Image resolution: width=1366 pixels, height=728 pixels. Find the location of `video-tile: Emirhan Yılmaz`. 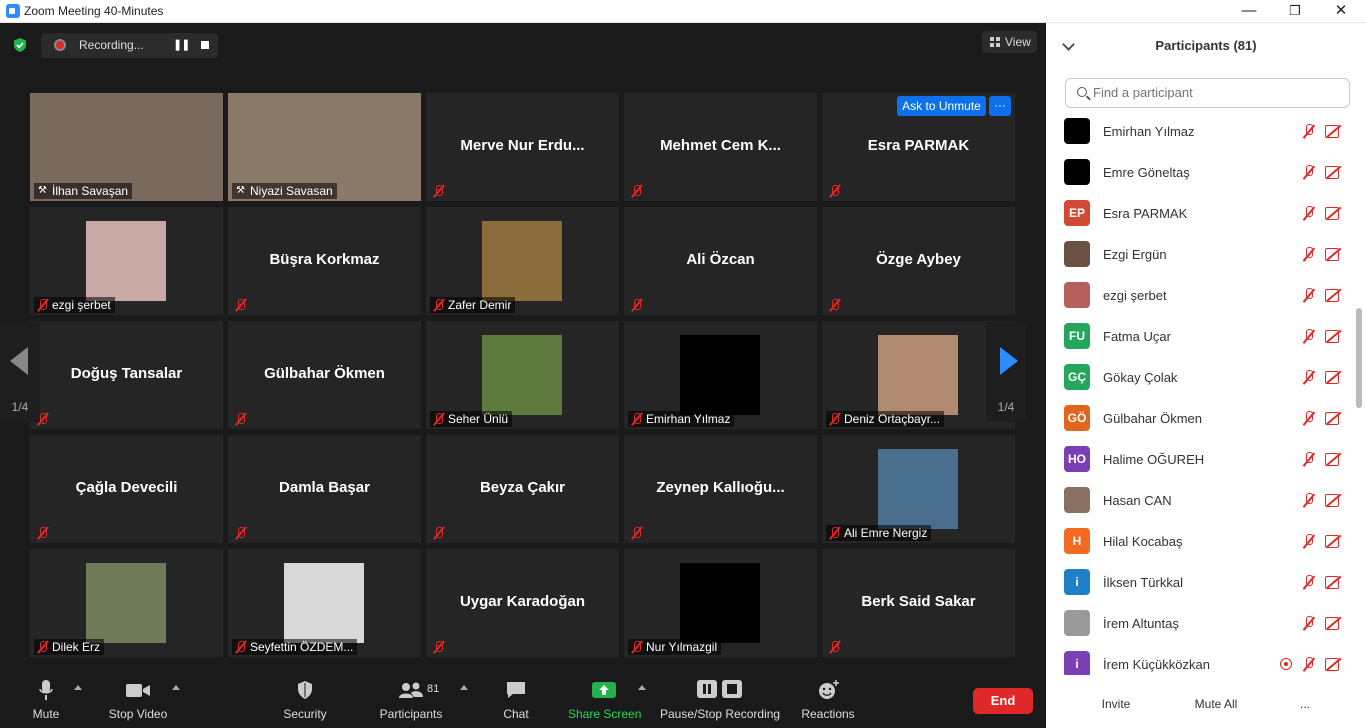

video-tile: Emirhan Yılmaz is located at coordinates (720, 375).